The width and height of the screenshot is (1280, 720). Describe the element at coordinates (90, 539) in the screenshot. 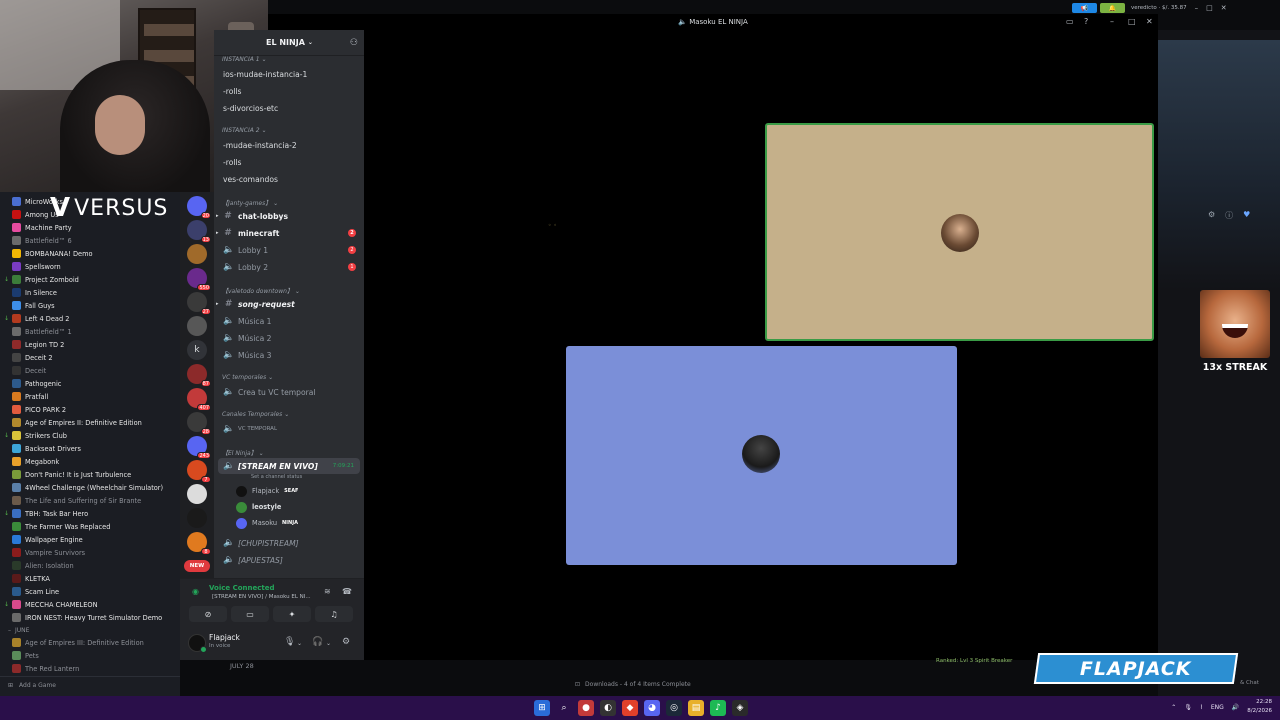

I see `game-list-item: Wallpaper Engine` at that location.